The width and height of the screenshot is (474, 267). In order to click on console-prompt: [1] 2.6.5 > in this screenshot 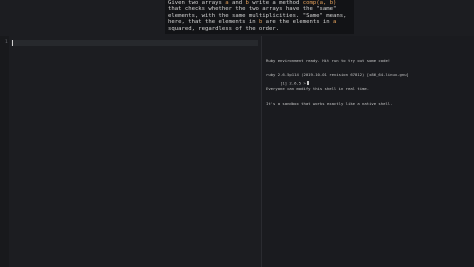, I will do `click(293, 83)`.